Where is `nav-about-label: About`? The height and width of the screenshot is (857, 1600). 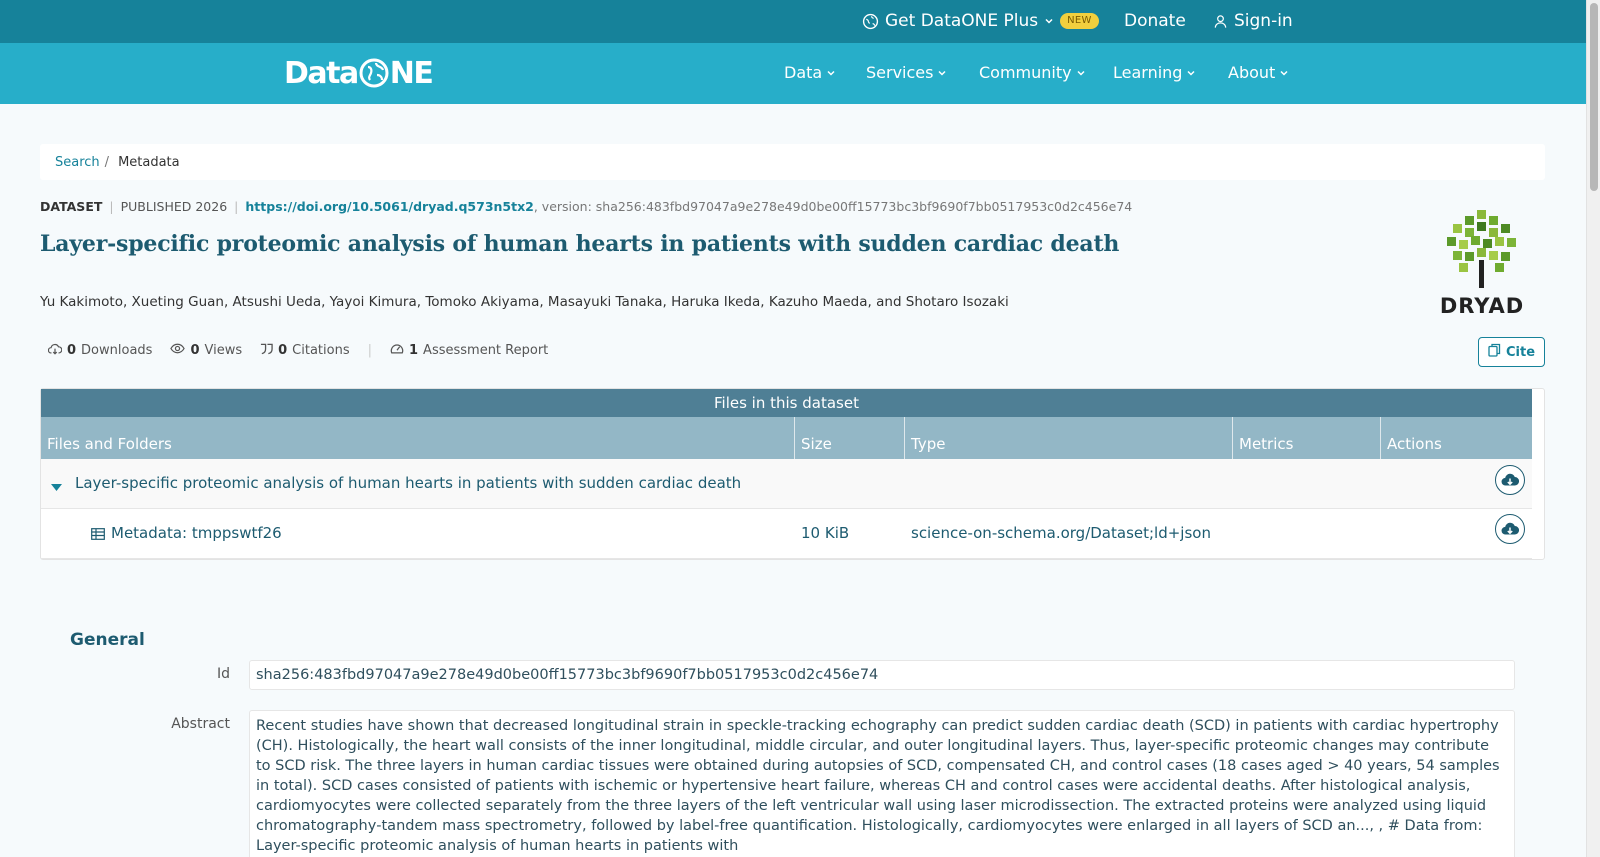
nav-about-label: About is located at coordinates (1252, 72).